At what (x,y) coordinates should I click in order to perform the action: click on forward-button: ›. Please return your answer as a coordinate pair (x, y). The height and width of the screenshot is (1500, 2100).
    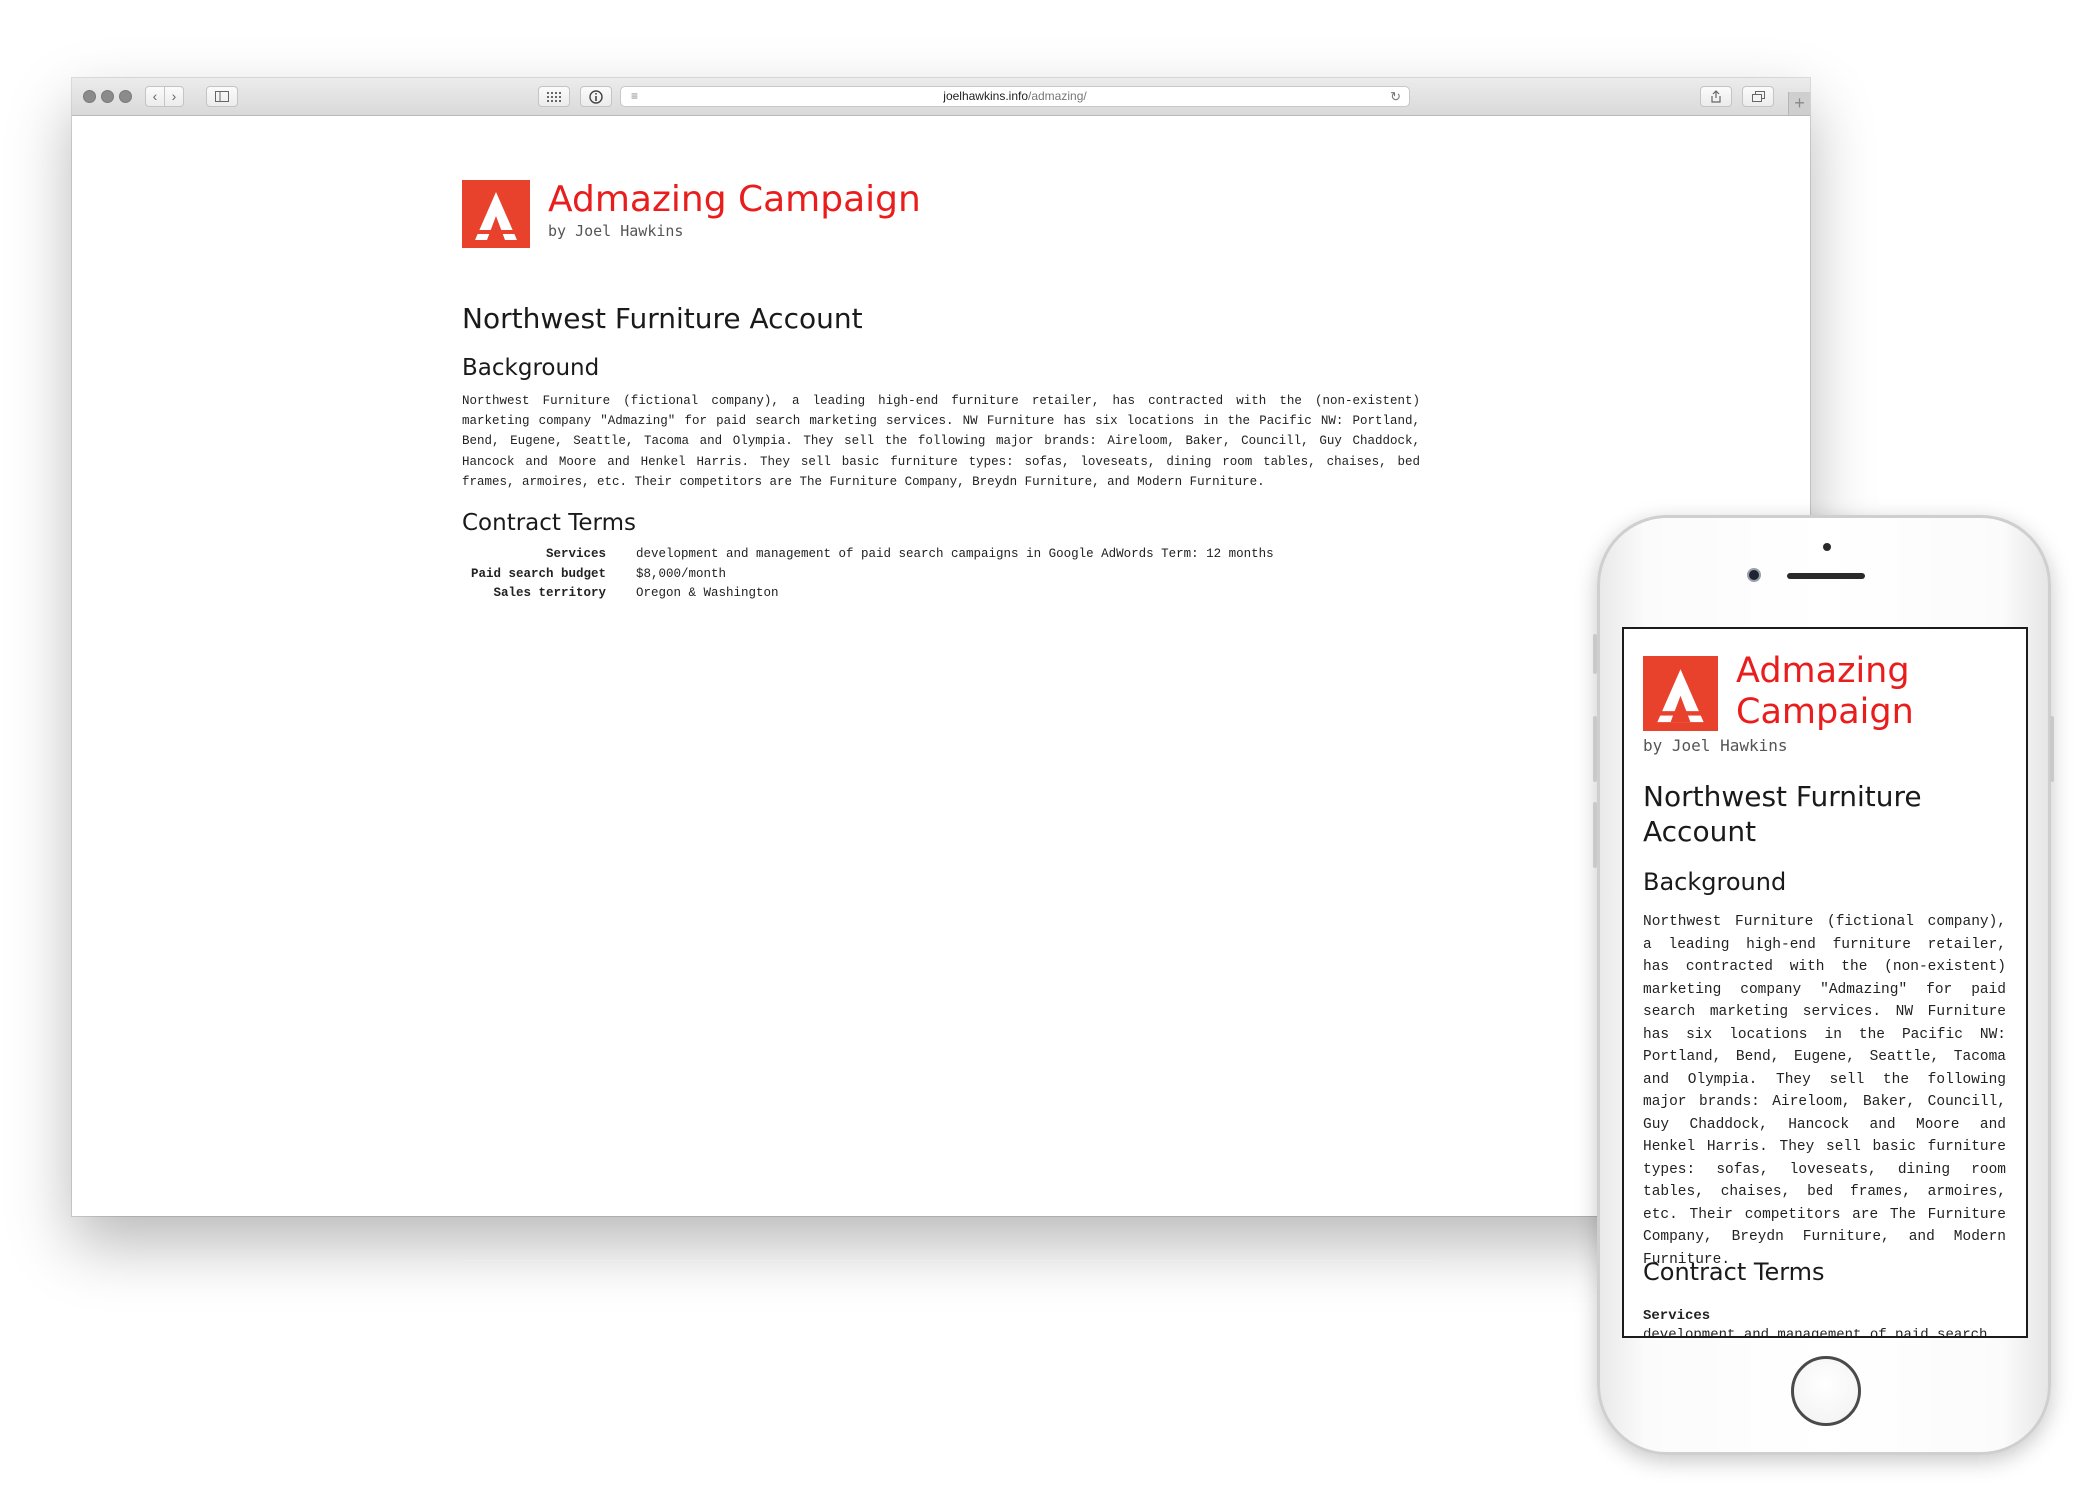
    Looking at the image, I should click on (174, 96).